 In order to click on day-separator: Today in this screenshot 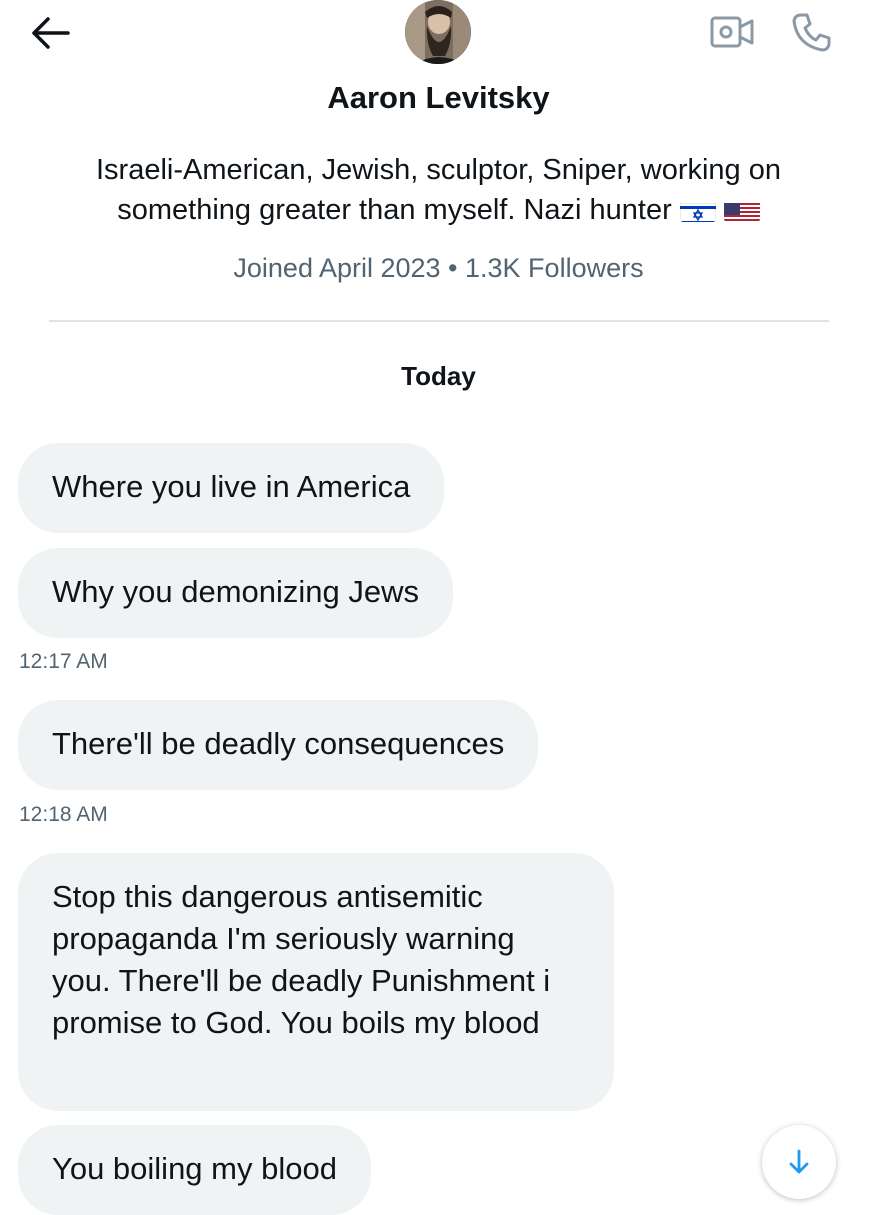, I will do `click(438, 376)`.